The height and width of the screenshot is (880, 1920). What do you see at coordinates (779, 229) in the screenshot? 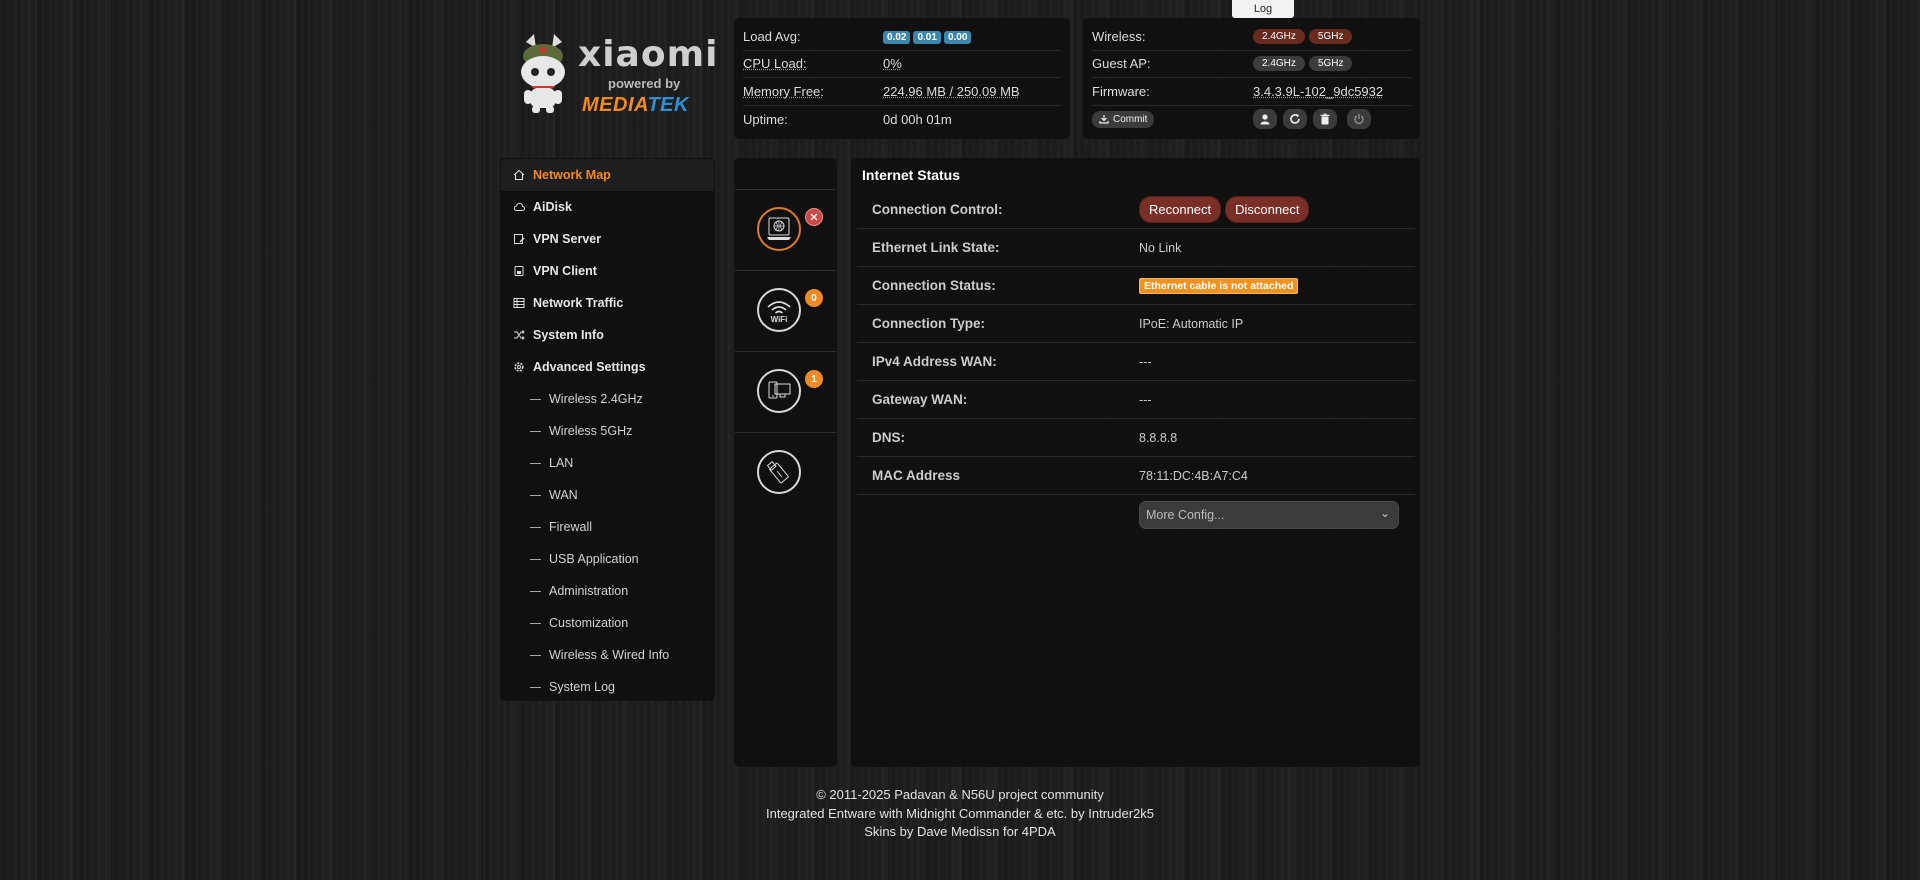
I see `internet-status-icon` at bounding box center [779, 229].